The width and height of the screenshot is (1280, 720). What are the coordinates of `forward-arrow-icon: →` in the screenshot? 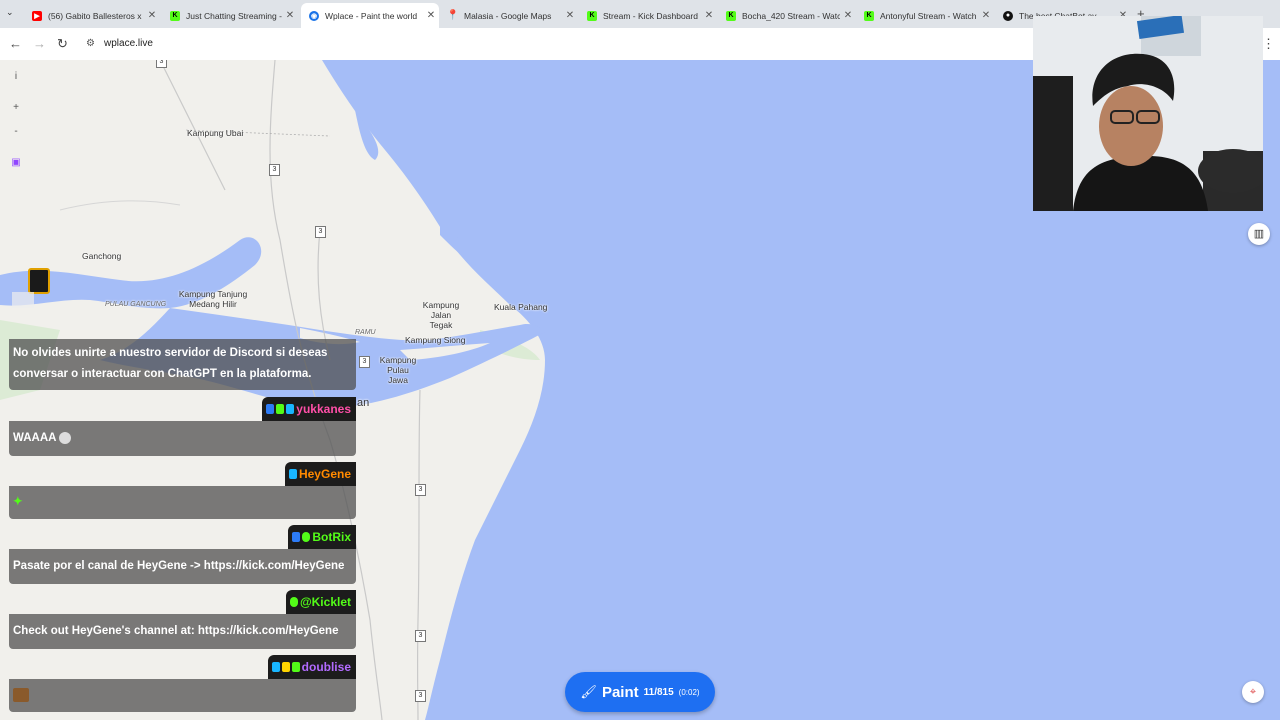 It's located at (39, 43).